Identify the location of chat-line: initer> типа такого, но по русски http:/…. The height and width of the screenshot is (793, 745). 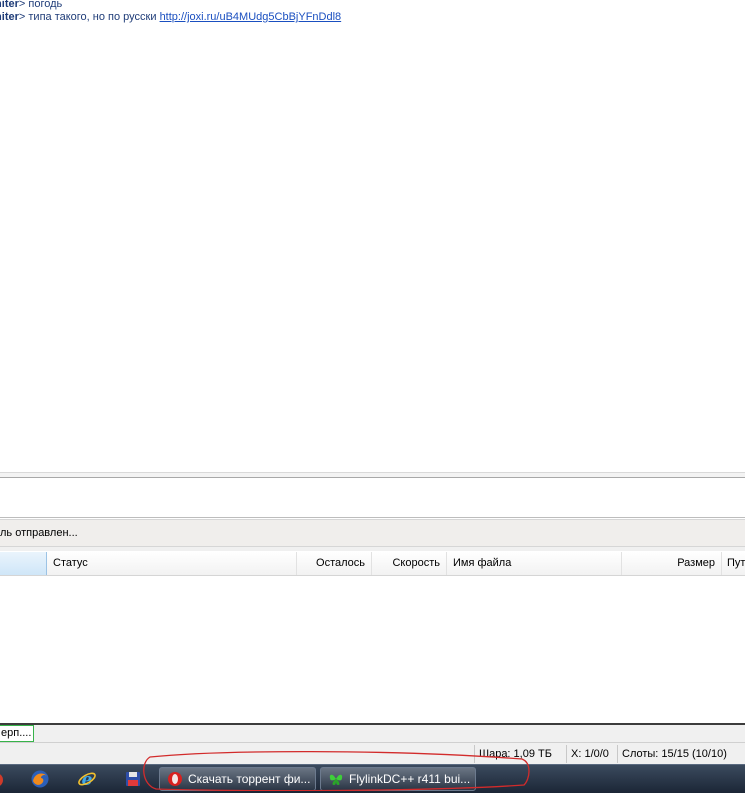
(170, 17).